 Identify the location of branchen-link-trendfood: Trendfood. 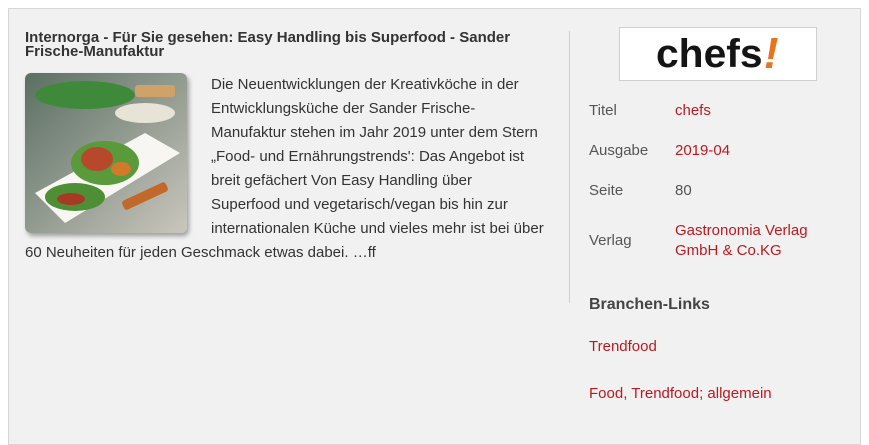
(714, 346).